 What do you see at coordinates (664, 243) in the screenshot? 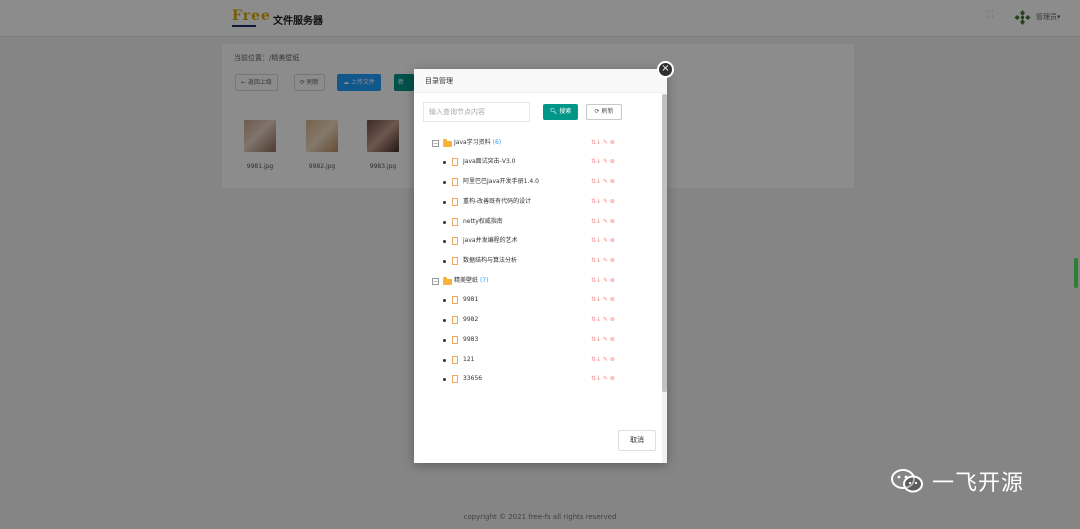
I see `scrollbar-thumb` at bounding box center [664, 243].